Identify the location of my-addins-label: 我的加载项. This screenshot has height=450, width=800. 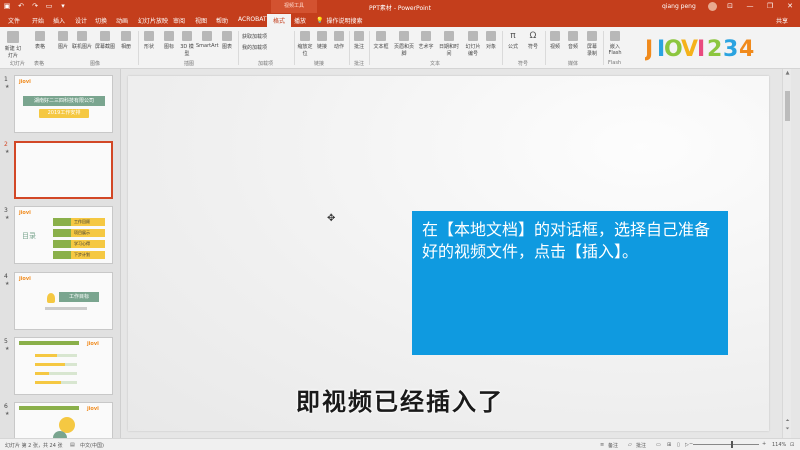
(255, 48).